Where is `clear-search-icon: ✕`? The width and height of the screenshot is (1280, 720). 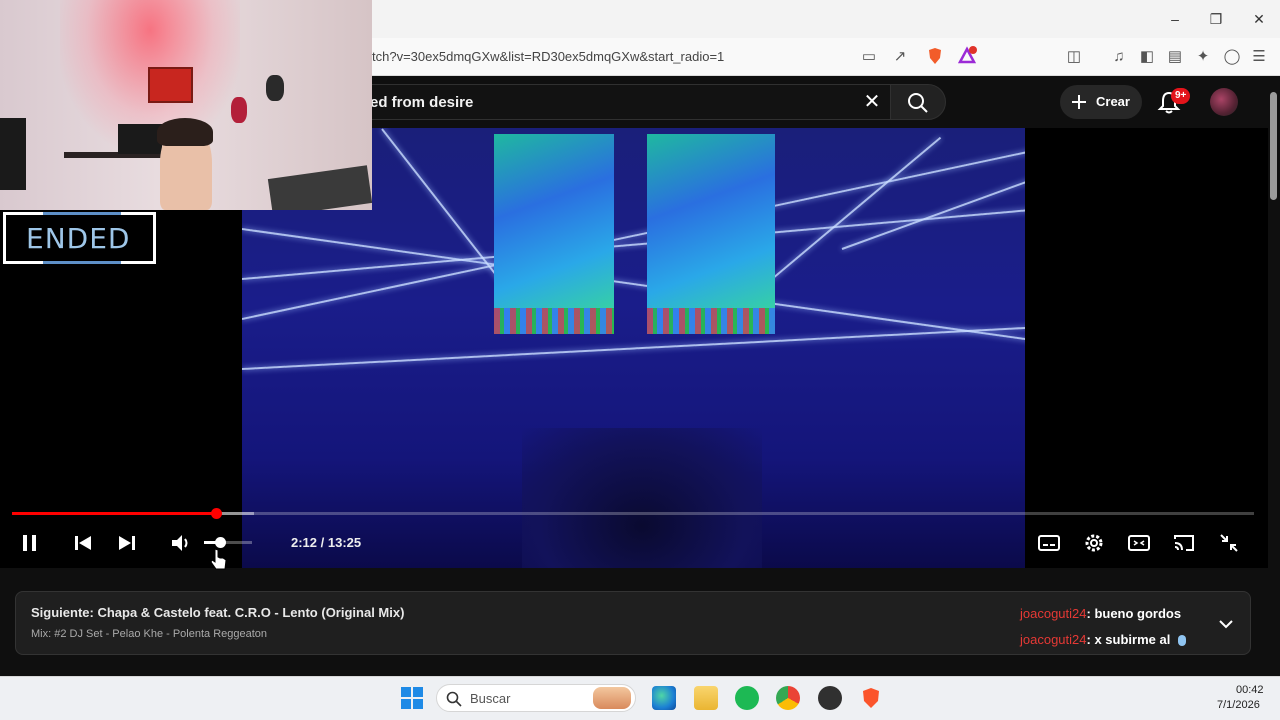
clear-search-icon: ✕ is located at coordinates (872, 102).